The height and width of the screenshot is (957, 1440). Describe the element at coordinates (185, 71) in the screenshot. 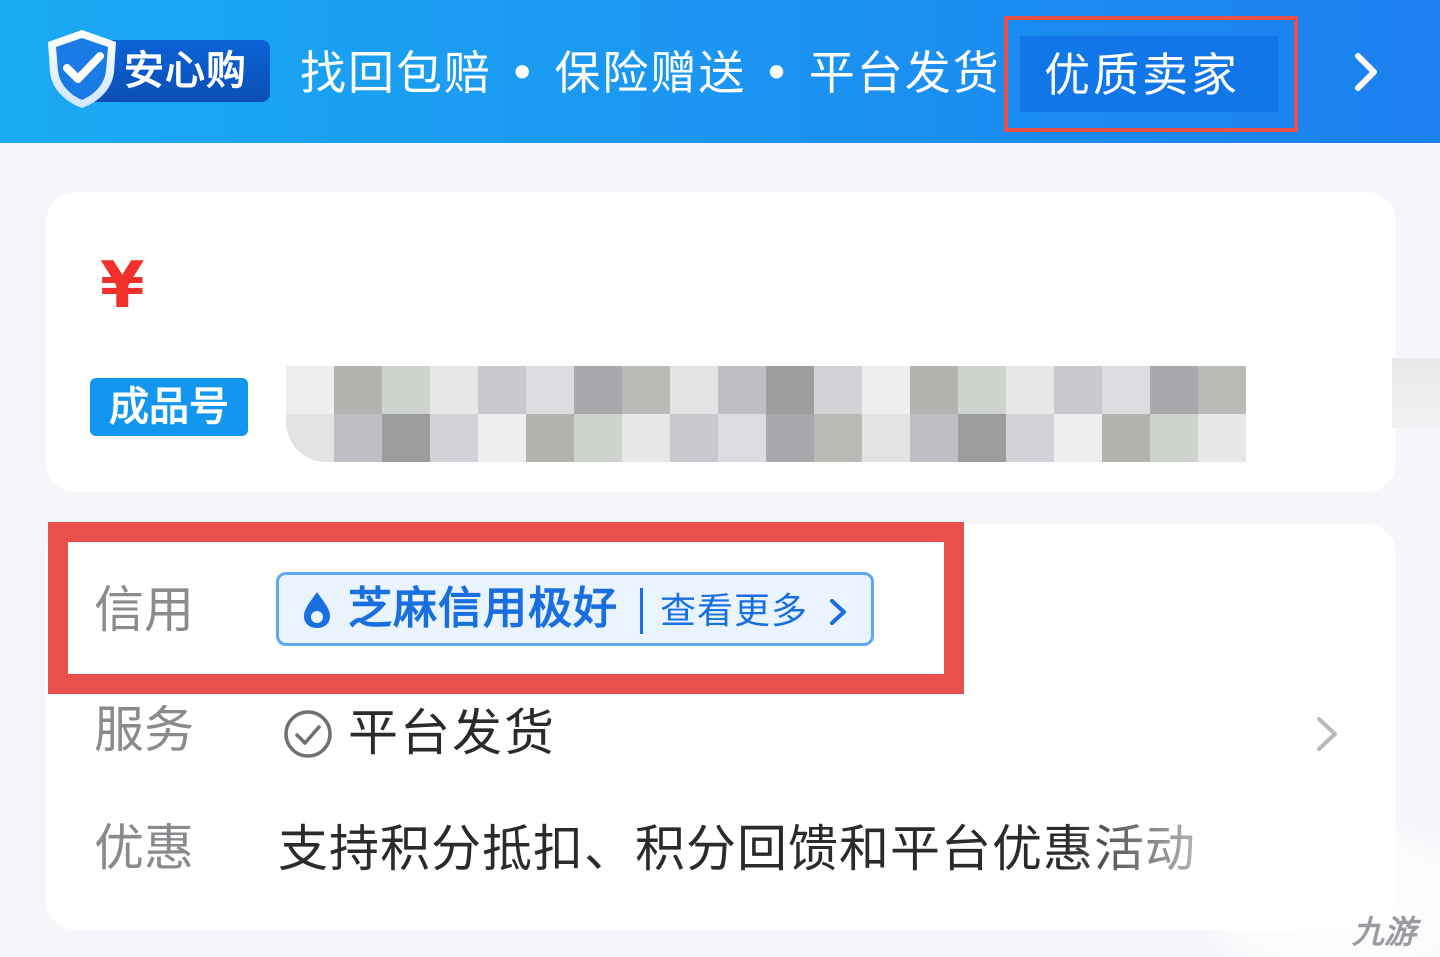

I see `badge-label: 安心购` at that location.